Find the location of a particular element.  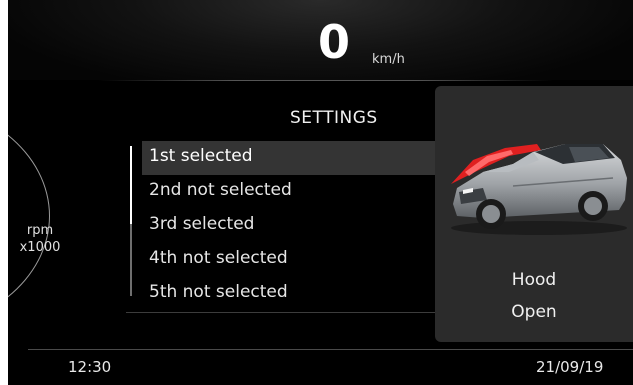

menu-item-1st: 1st selected is located at coordinates (292, 158).